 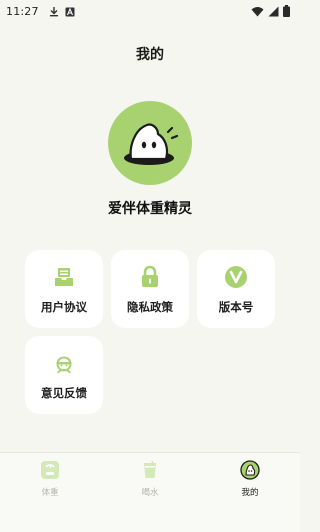 I want to click on privacy-policy-label: 隐私政策, so click(x=150, y=307).